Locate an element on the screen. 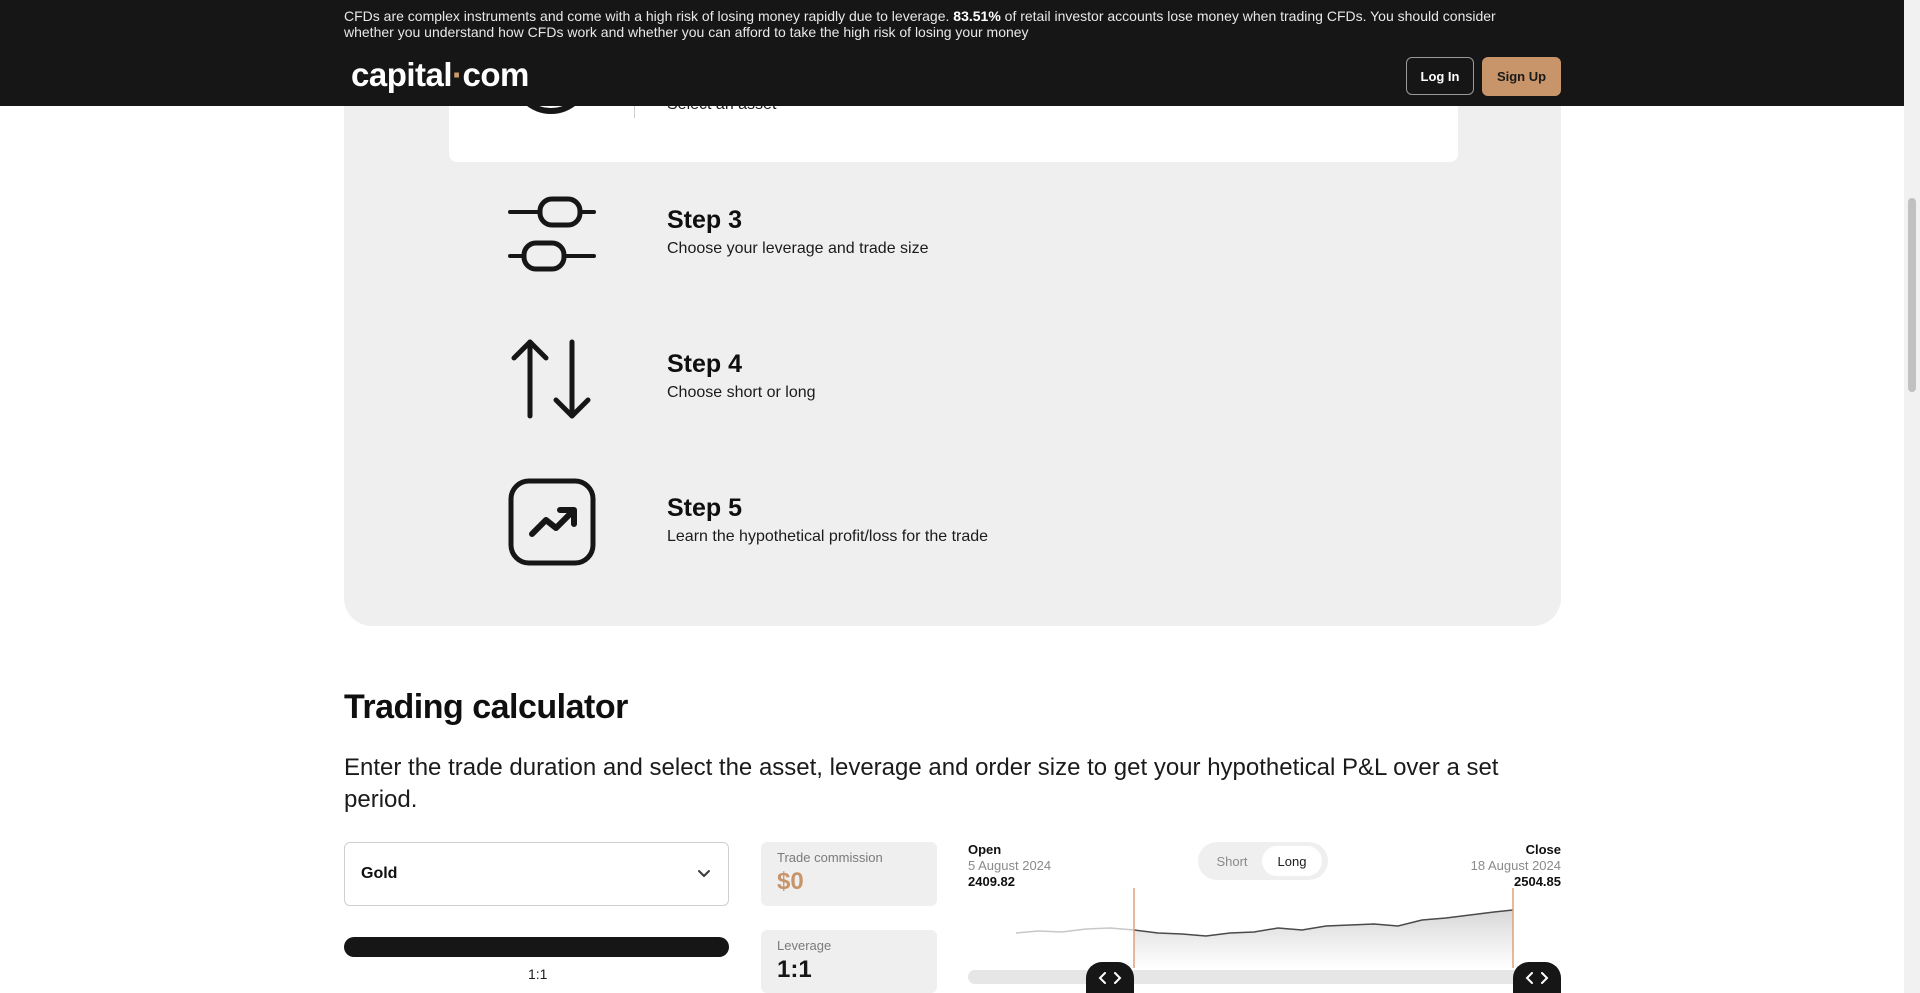  open-date: 5 August 2024 is located at coordinates (1010, 865).